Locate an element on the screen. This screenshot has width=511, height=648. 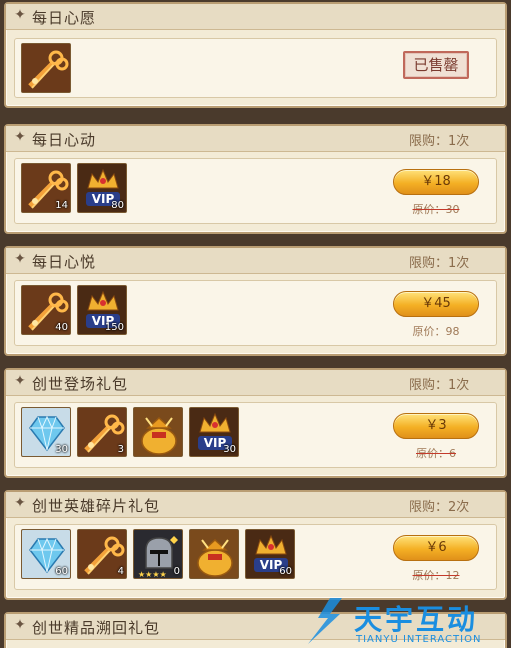
package-body: 60 4 ★★★★ 0 VIP 60 ￥6 原价：12 is located at coordinates (255, 557).